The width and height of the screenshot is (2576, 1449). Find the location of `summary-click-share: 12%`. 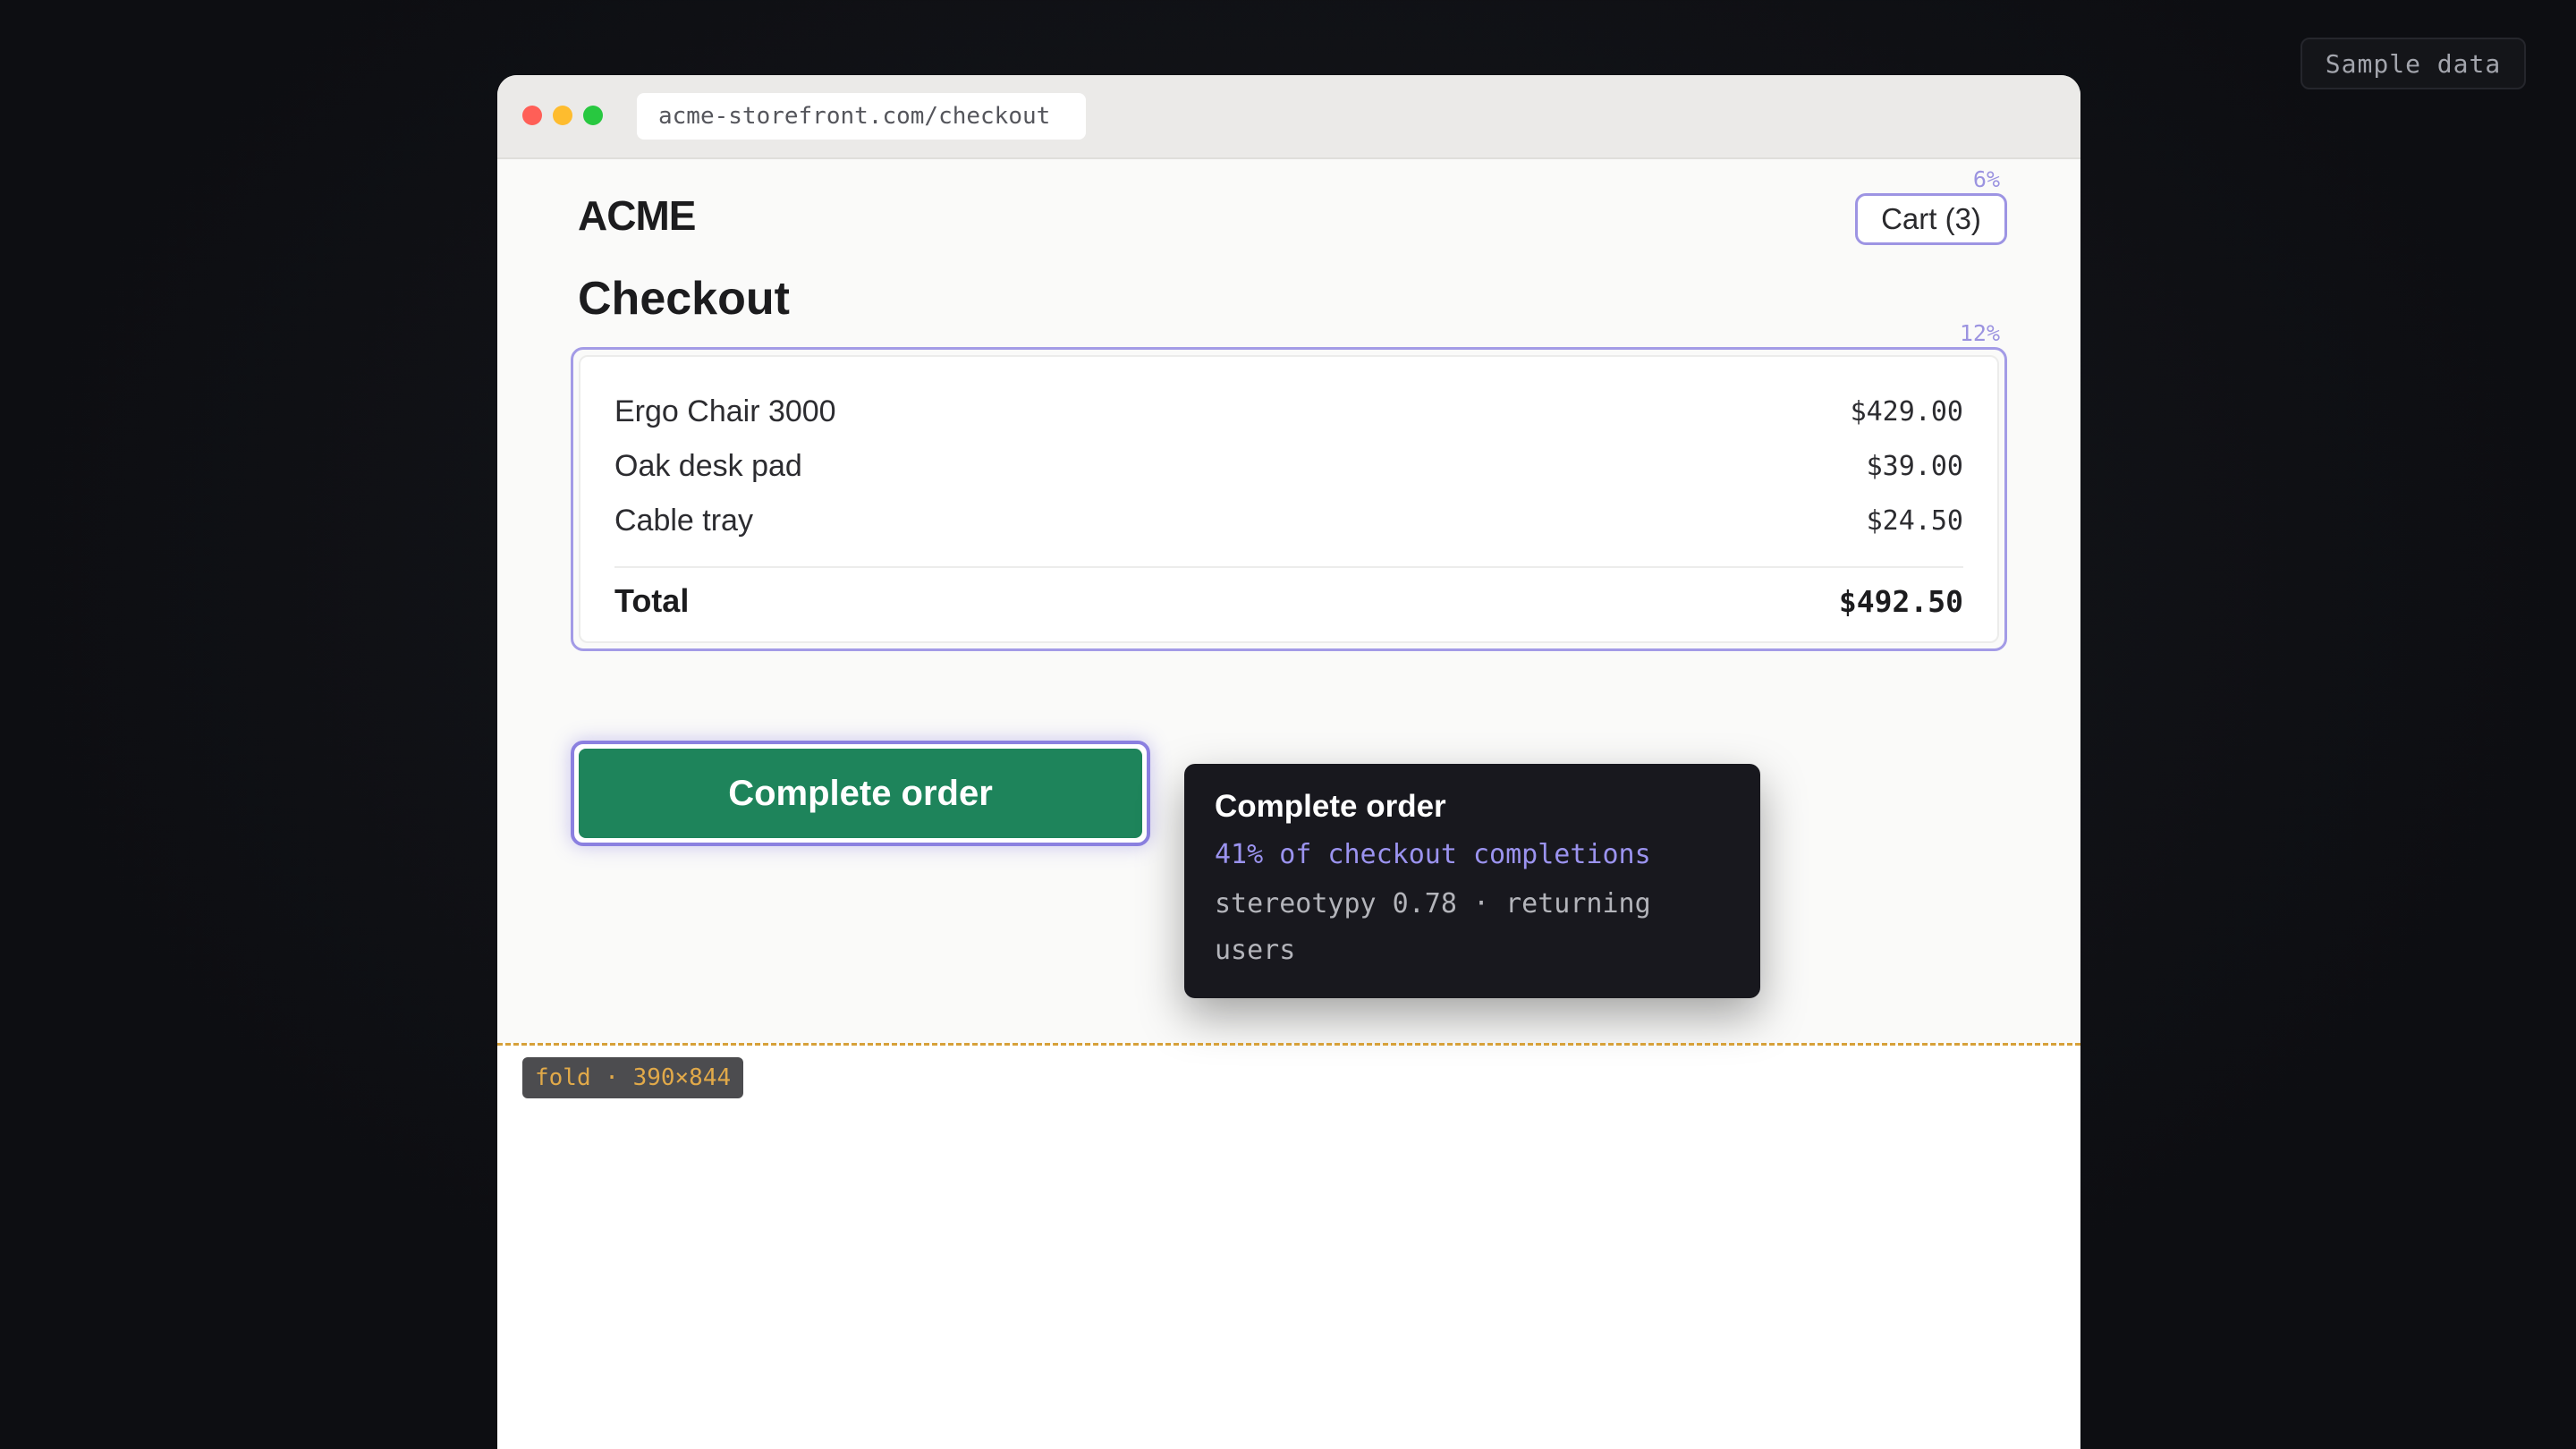

summary-click-share: 12% is located at coordinates (1979, 333).